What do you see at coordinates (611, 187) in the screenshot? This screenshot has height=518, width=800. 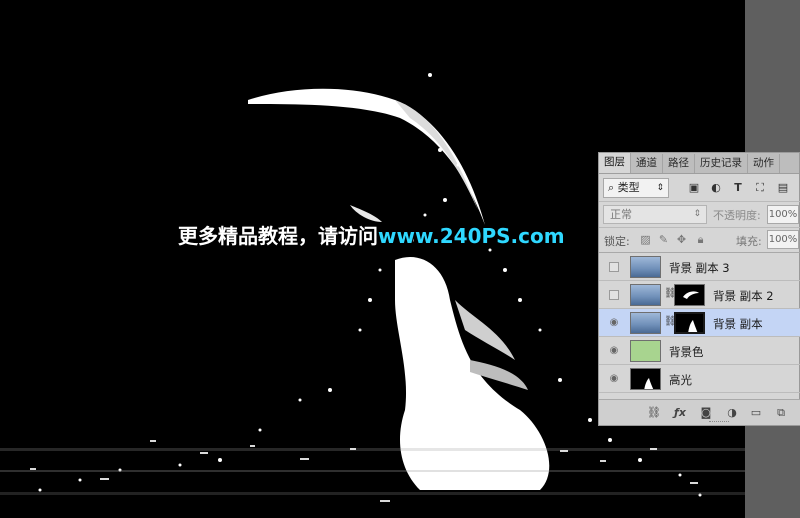 I see `search-icon: ⌕` at bounding box center [611, 187].